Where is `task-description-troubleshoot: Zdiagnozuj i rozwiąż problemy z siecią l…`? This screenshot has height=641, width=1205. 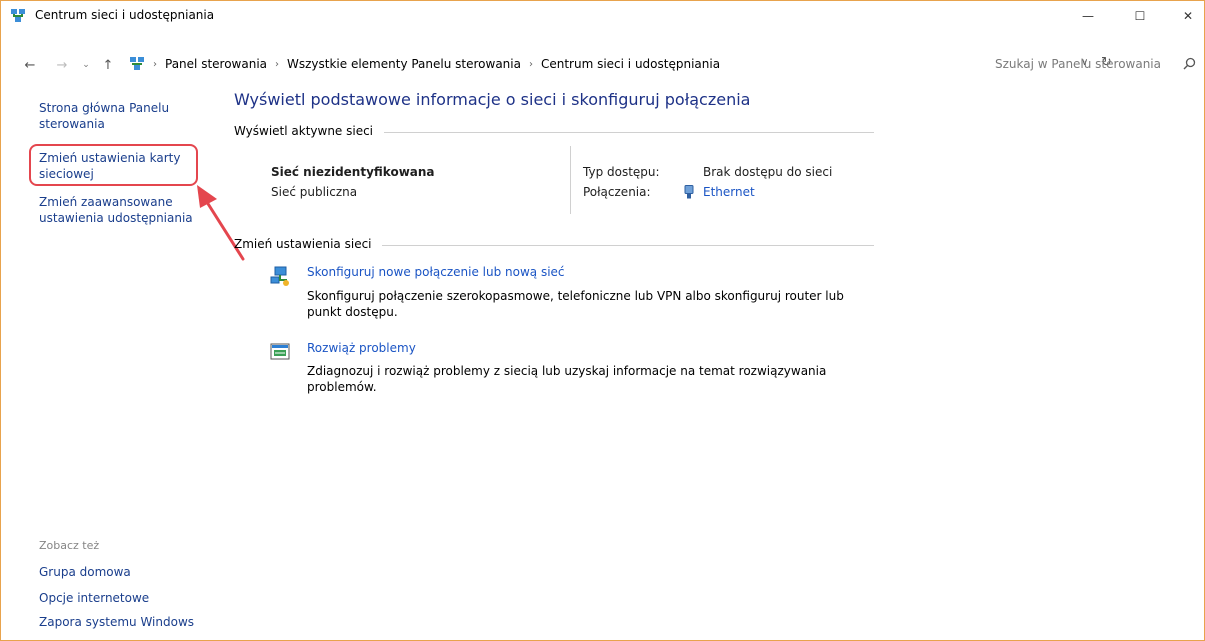 task-description-troubleshoot: Zdiagnozuj i rozwiąż problemy z siecią l… is located at coordinates (567, 379).